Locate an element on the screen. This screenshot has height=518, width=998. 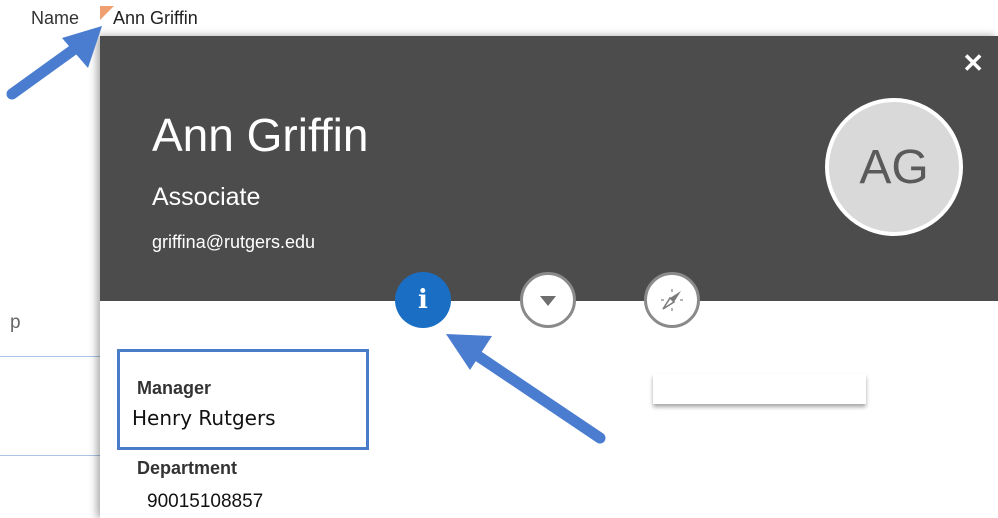
manager-value: Henry Rutgers is located at coordinates (204, 418).